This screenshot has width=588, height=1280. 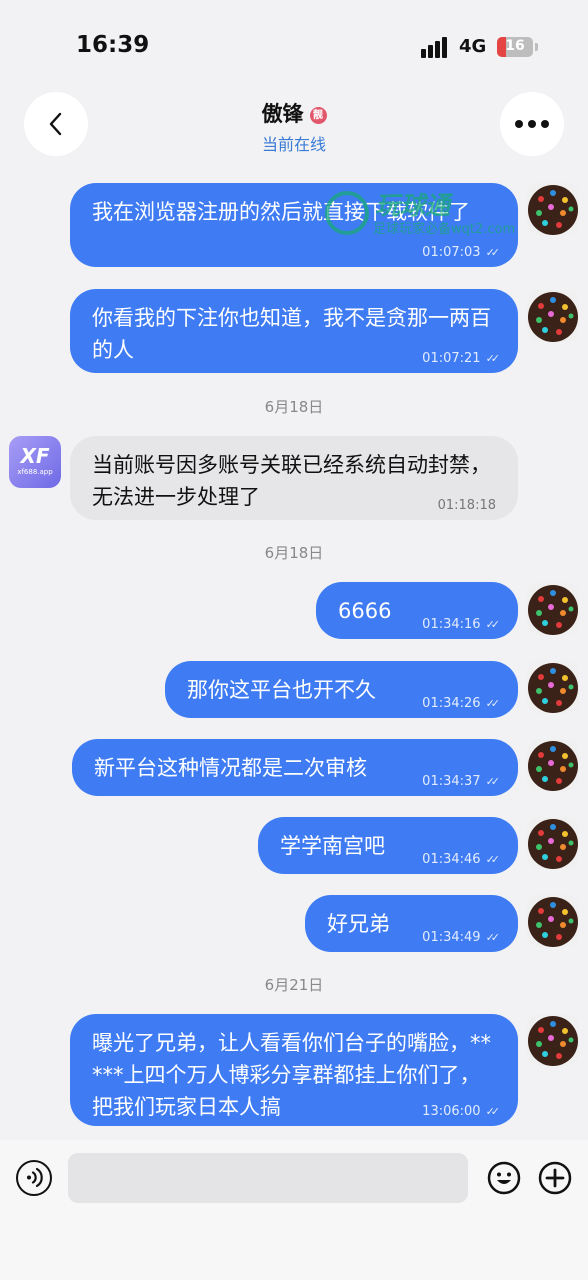 What do you see at coordinates (461, 1111) in the screenshot?
I see `message-time: 13:06:00 ✓✓` at bounding box center [461, 1111].